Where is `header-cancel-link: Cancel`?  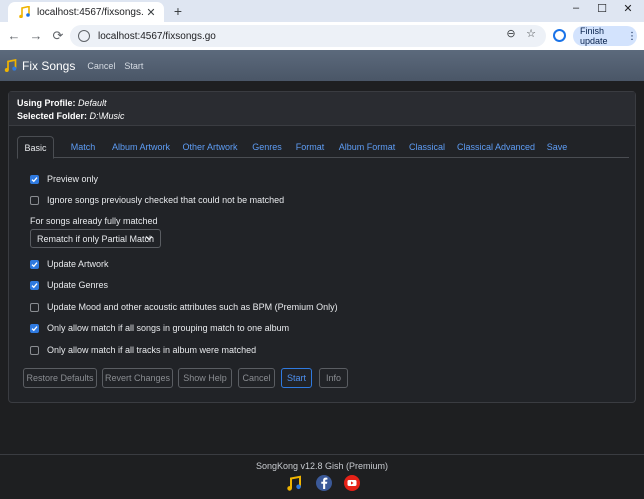
header-cancel-link: Cancel is located at coordinates (101, 66).